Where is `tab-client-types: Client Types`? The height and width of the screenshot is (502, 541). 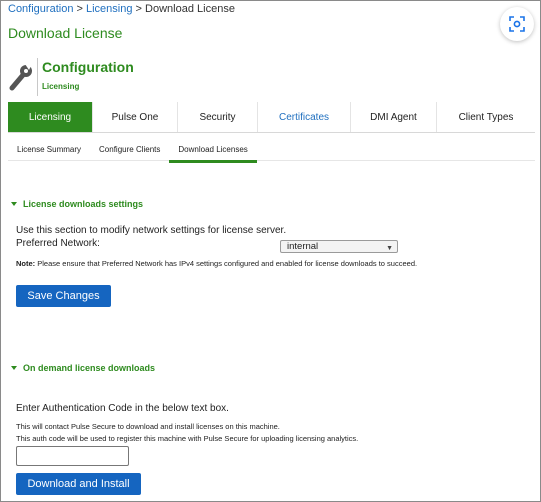
tab-client-types: Client Types is located at coordinates (486, 117).